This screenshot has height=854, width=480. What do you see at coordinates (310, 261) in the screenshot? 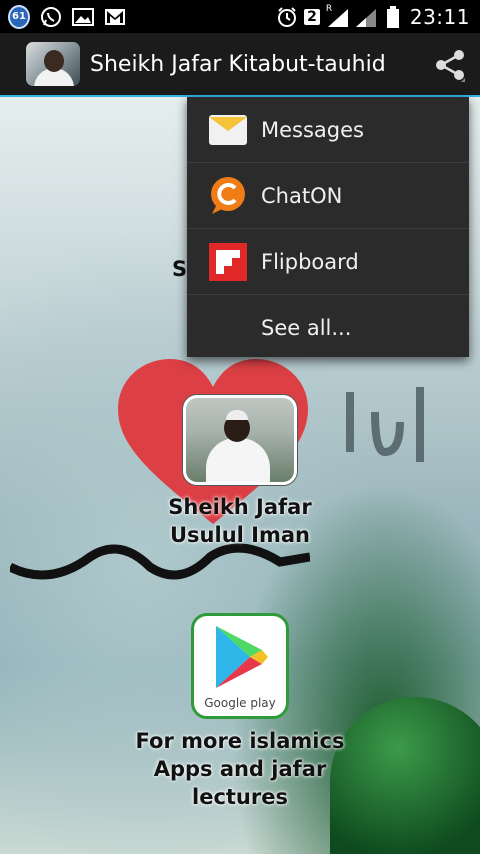
I see `share-menu-item-label: Flipboard` at bounding box center [310, 261].